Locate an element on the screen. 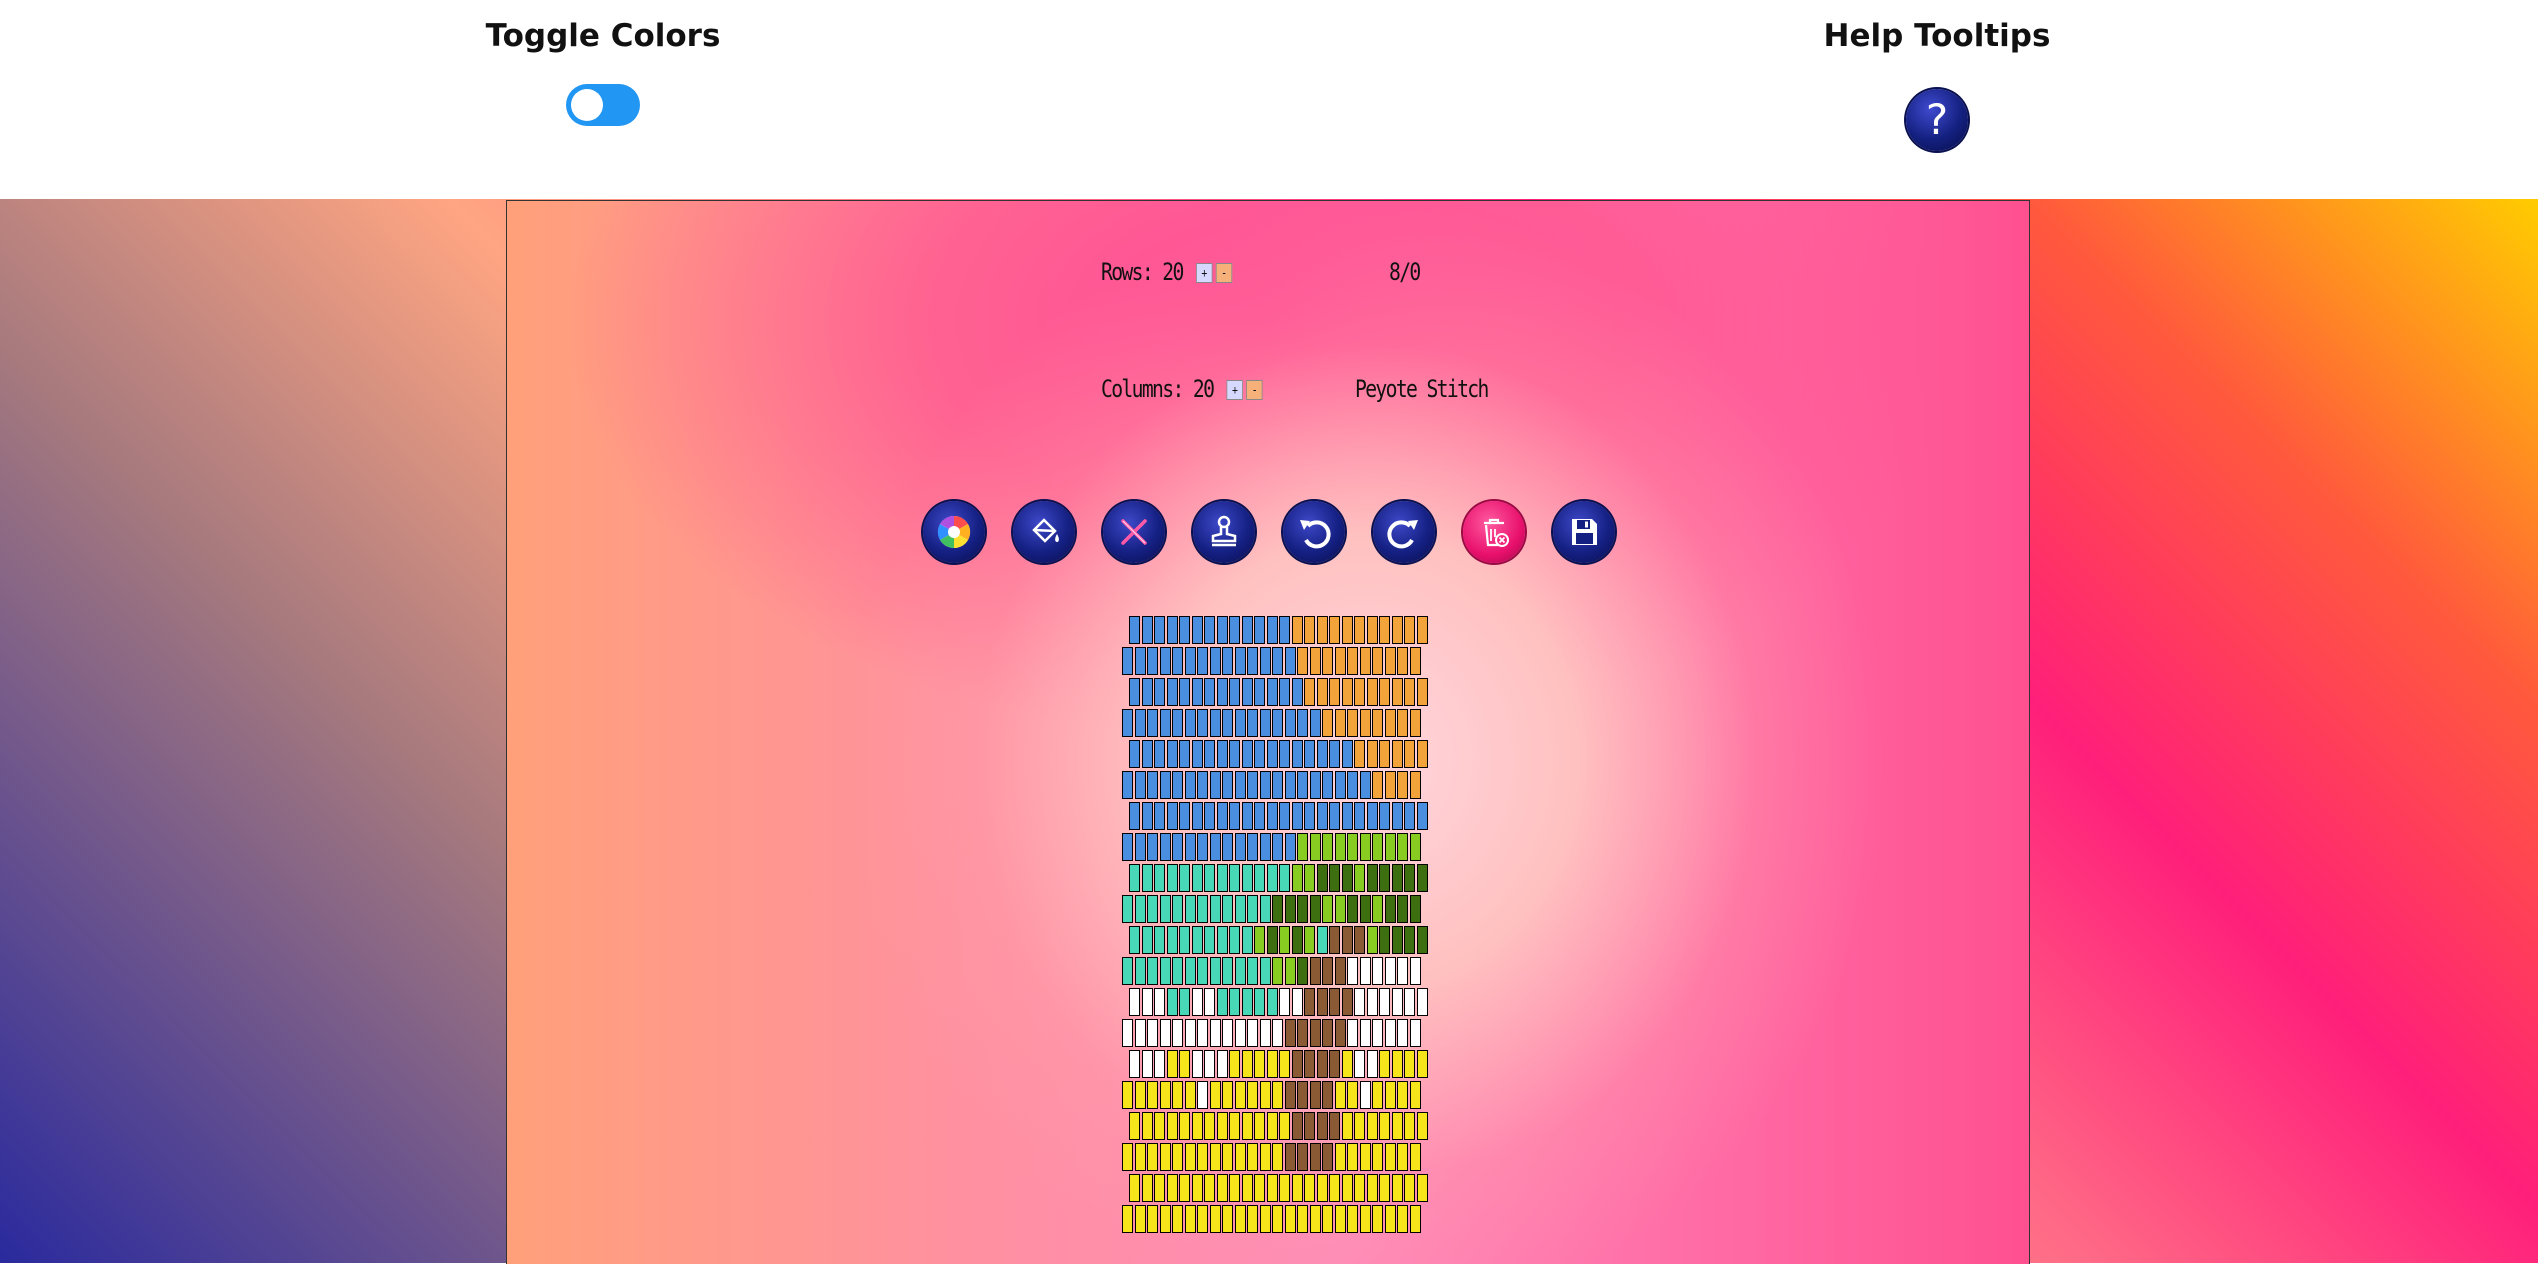 This screenshot has height=1264, width=2538. help-question-icon: ? is located at coordinates (1937, 120).